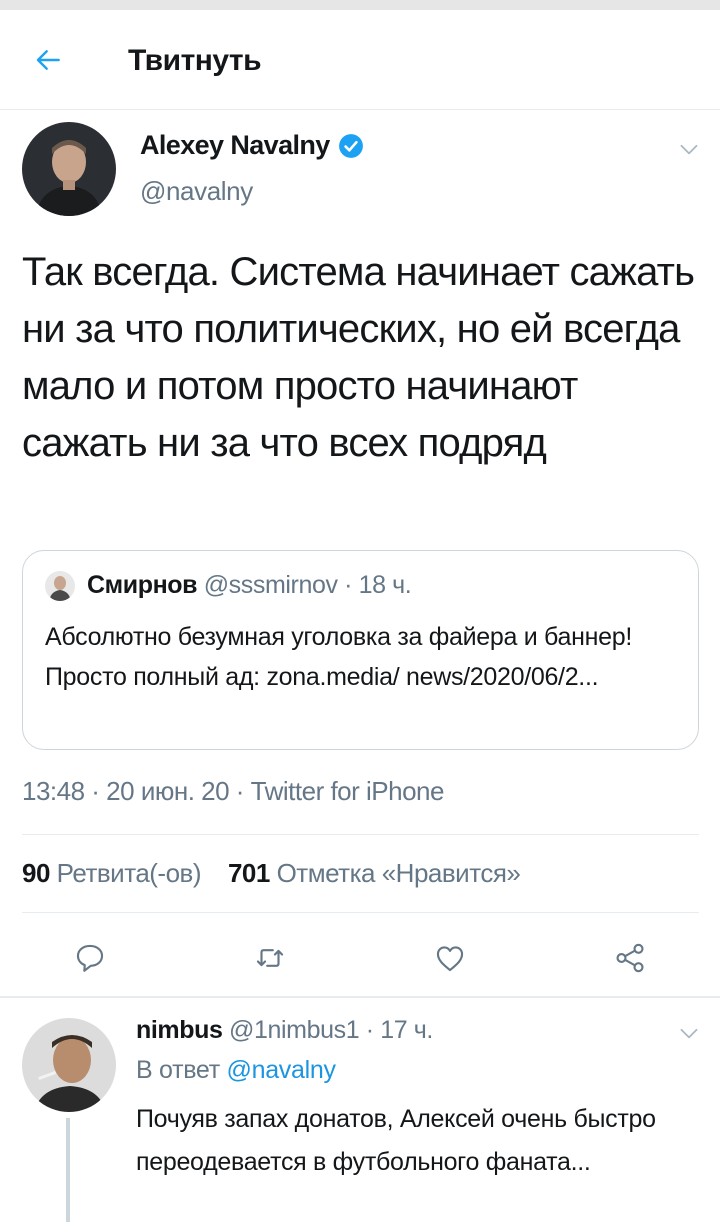 This screenshot has height=1222, width=720. I want to click on quoted-author-avatar, so click(60, 586).